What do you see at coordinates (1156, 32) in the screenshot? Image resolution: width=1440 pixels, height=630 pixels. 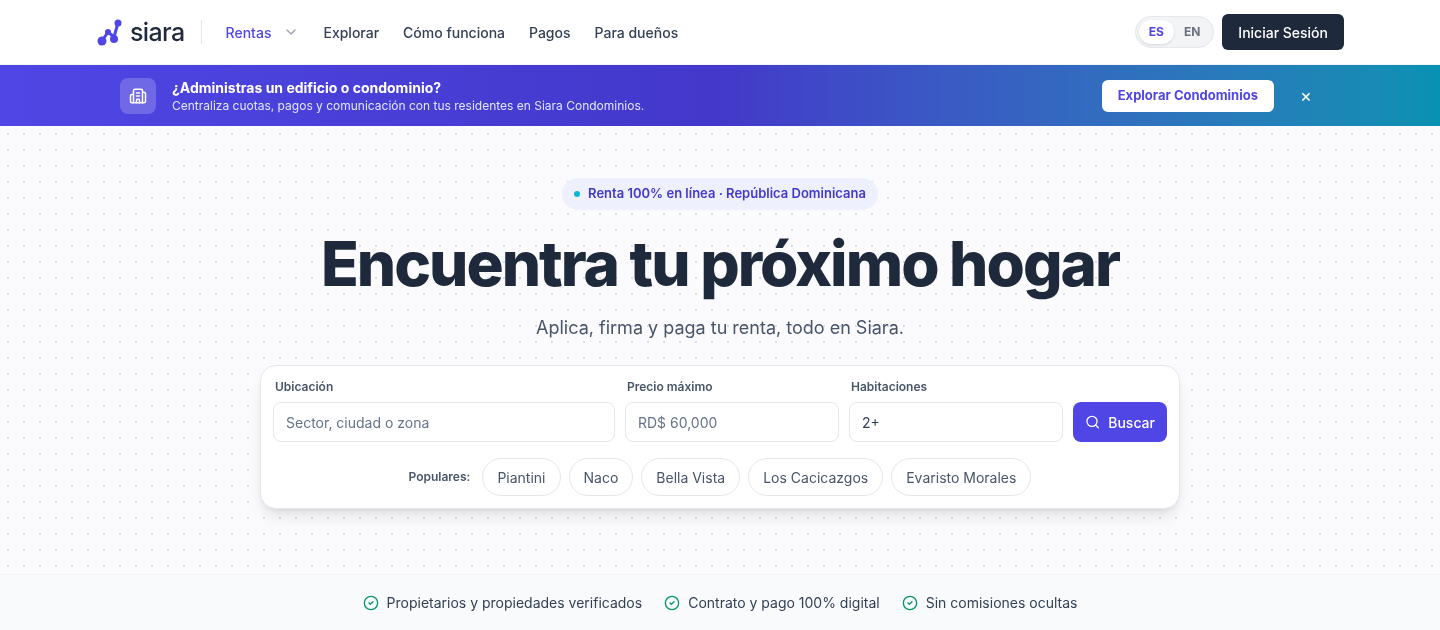 I see `language-option: ES` at bounding box center [1156, 32].